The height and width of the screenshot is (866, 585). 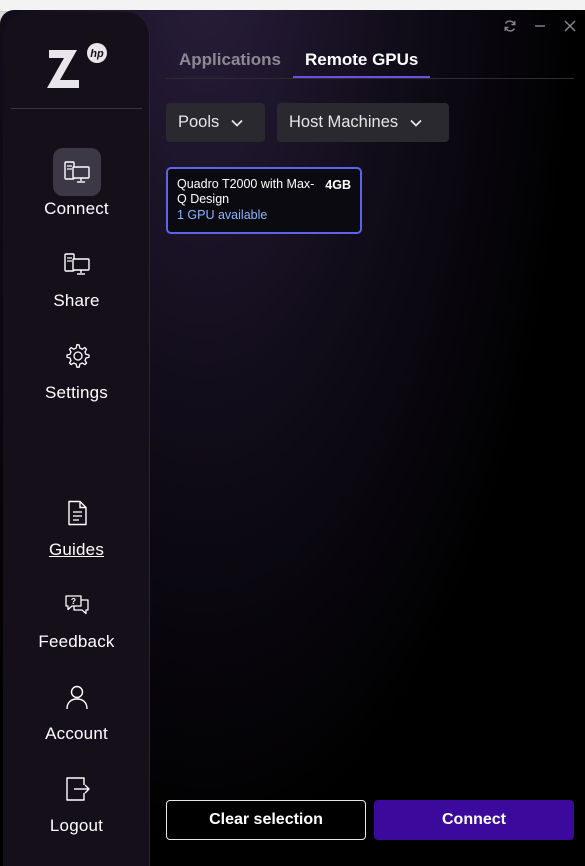 I want to click on sidebar-item-guides: Guides, so click(x=76, y=529).